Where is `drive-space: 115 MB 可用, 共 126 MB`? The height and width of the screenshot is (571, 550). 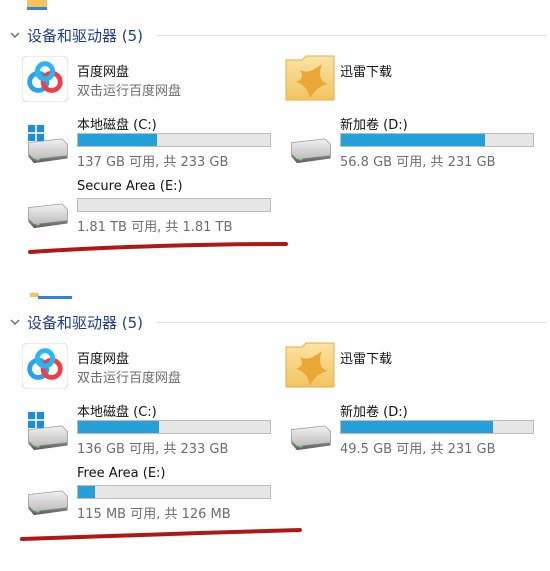
drive-space: 115 MB 可用, 共 126 MB is located at coordinates (154, 514).